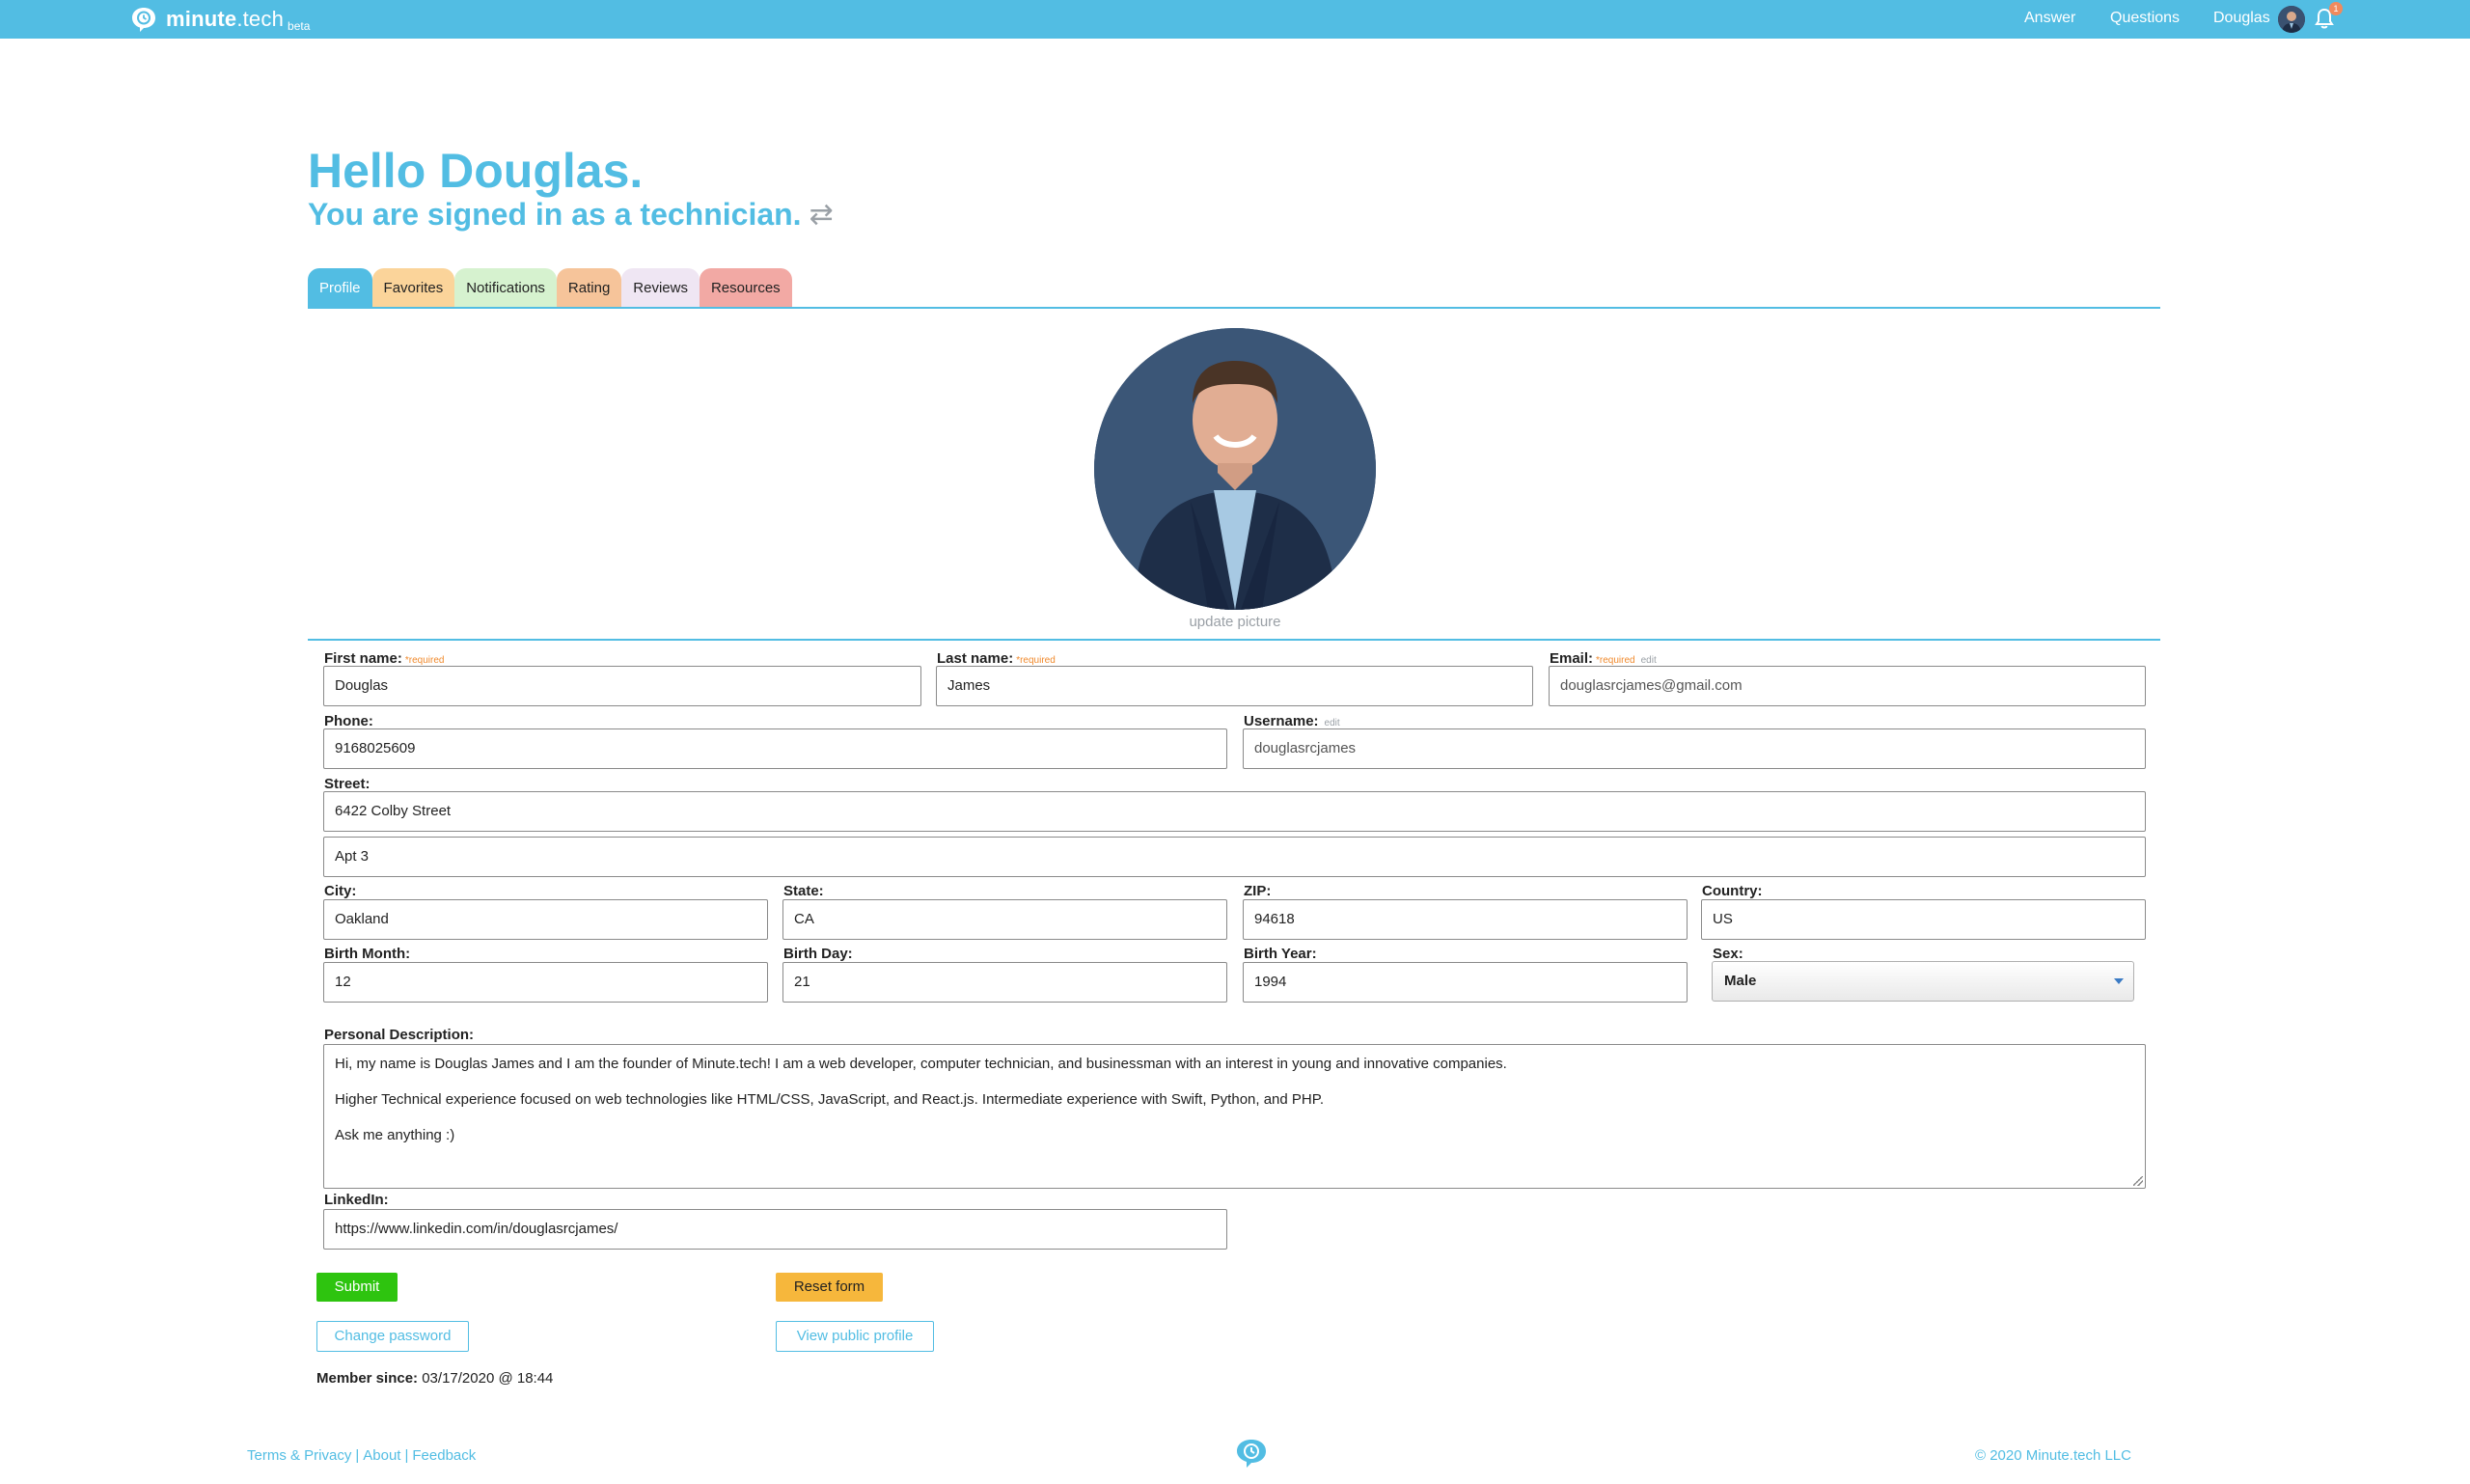 The height and width of the screenshot is (1484, 2470). Describe the element at coordinates (1740, 981) in the screenshot. I see `sex-select-value: Male` at that location.